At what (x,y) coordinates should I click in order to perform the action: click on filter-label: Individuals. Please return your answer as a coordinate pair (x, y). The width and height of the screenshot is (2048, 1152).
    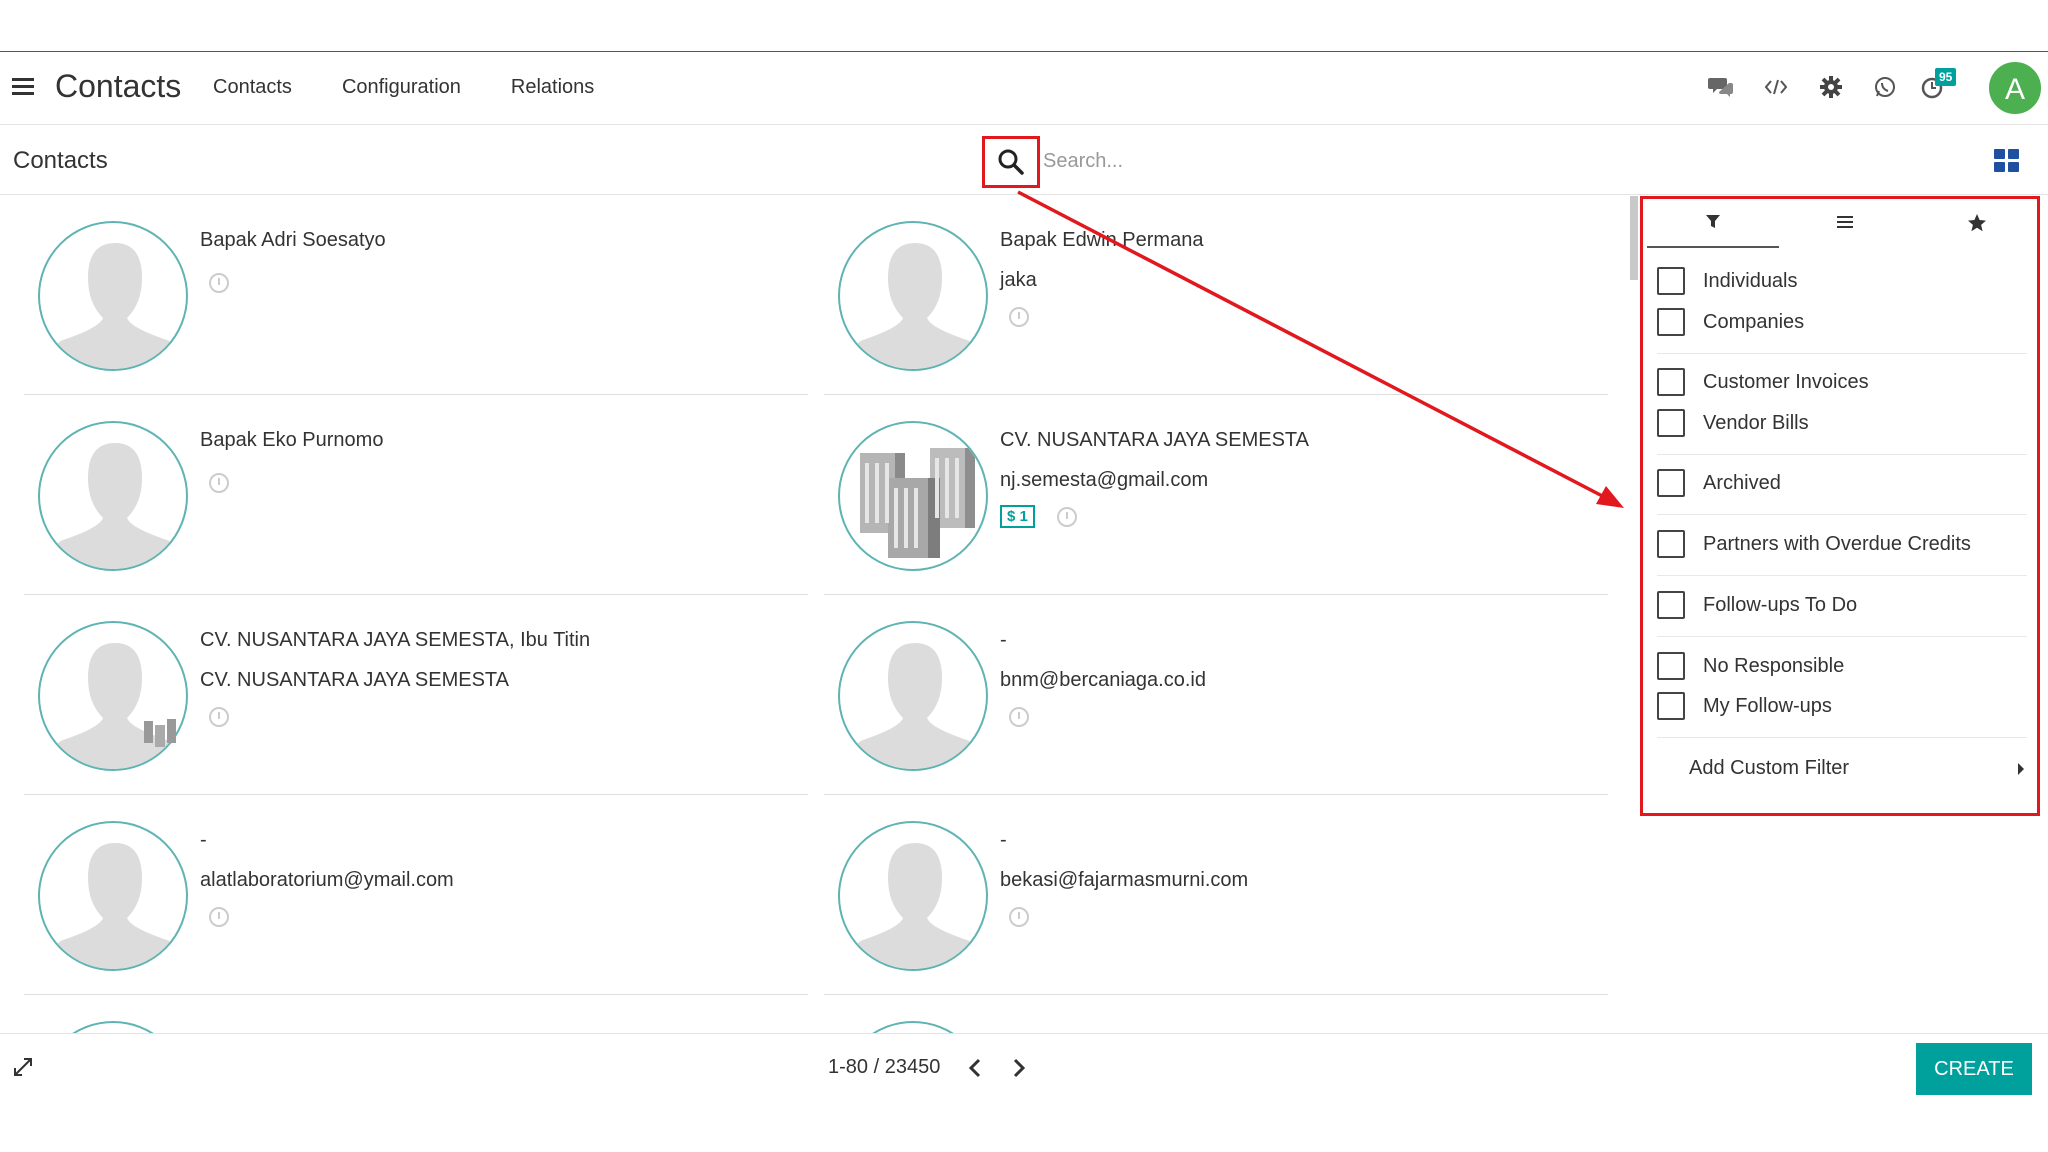
    Looking at the image, I should click on (1750, 280).